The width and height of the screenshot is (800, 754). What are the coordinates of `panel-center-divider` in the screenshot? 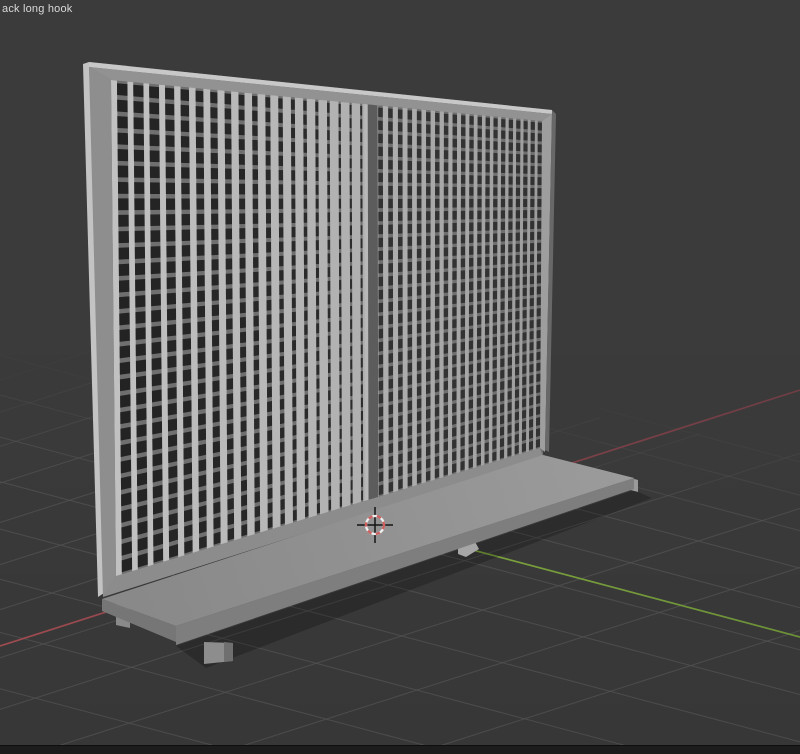 It's located at (373, 302).